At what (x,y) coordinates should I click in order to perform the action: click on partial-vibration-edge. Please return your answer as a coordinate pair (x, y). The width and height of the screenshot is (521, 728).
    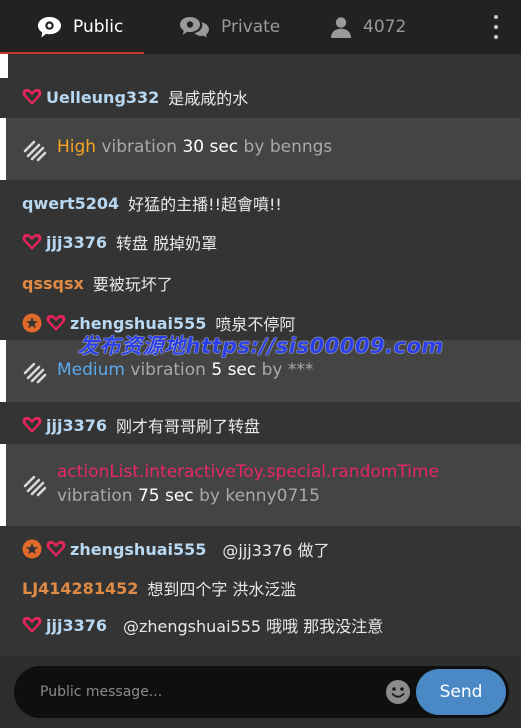
    Looking at the image, I should click on (4, 66).